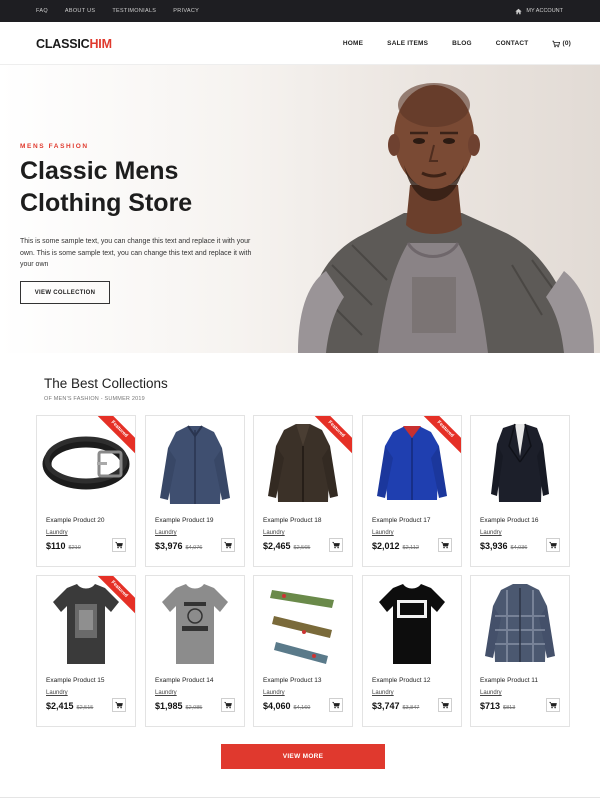  Describe the element at coordinates (169, 546) in the screenshot. I see `price-current: $3,976` at that location.